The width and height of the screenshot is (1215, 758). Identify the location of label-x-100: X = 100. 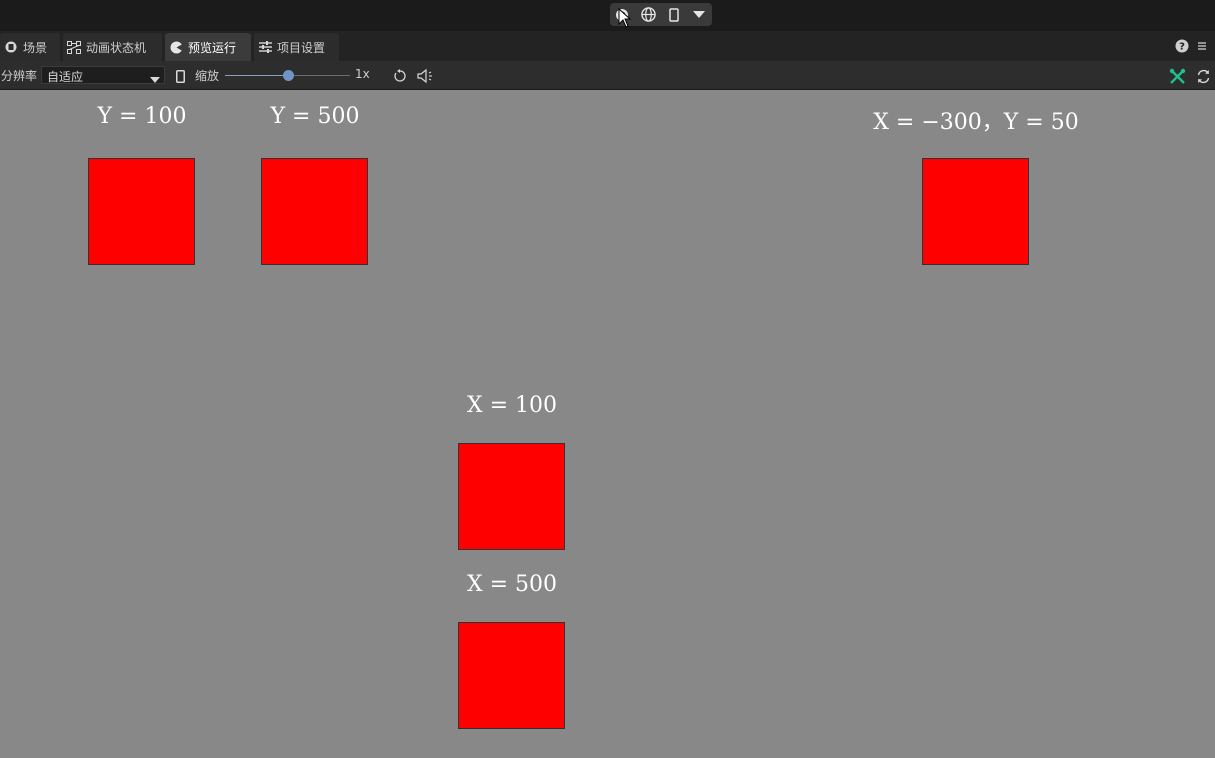
(512, 405).